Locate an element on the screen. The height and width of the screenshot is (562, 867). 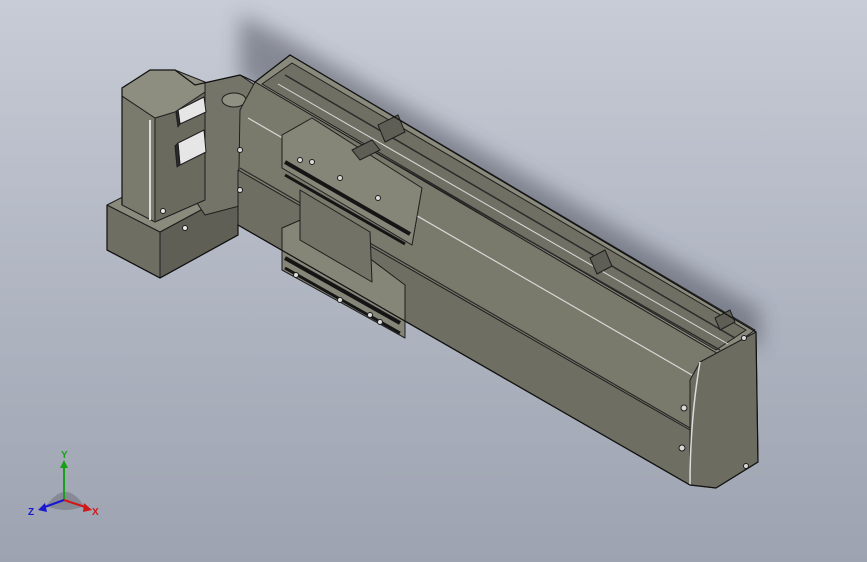
view-orientation-triad: Y X Z is located at coordinates (66, 486).